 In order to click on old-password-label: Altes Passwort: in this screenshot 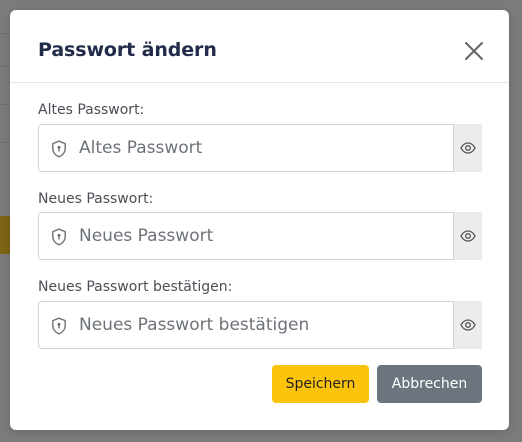, I will do `click(91, 110)`.